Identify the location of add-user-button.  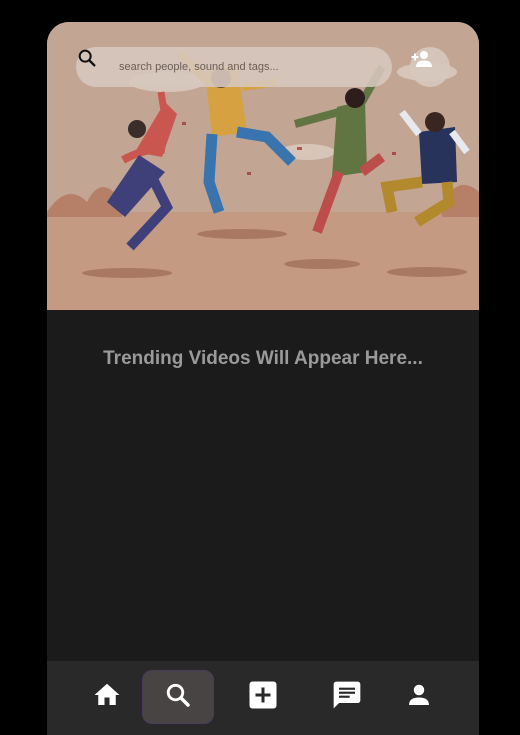
(430, 67).